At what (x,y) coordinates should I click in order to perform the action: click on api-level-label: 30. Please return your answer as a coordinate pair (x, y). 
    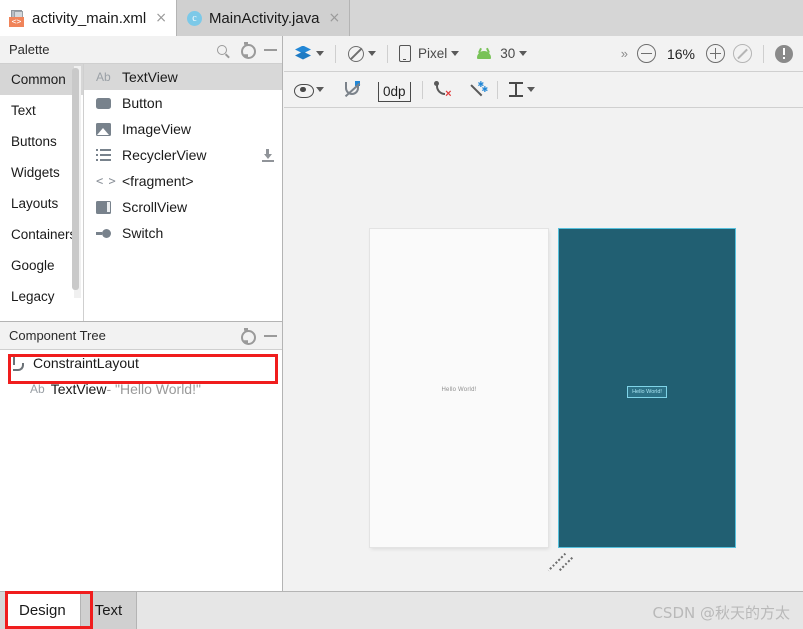
    Looking at the image, I should click on (508, 53).